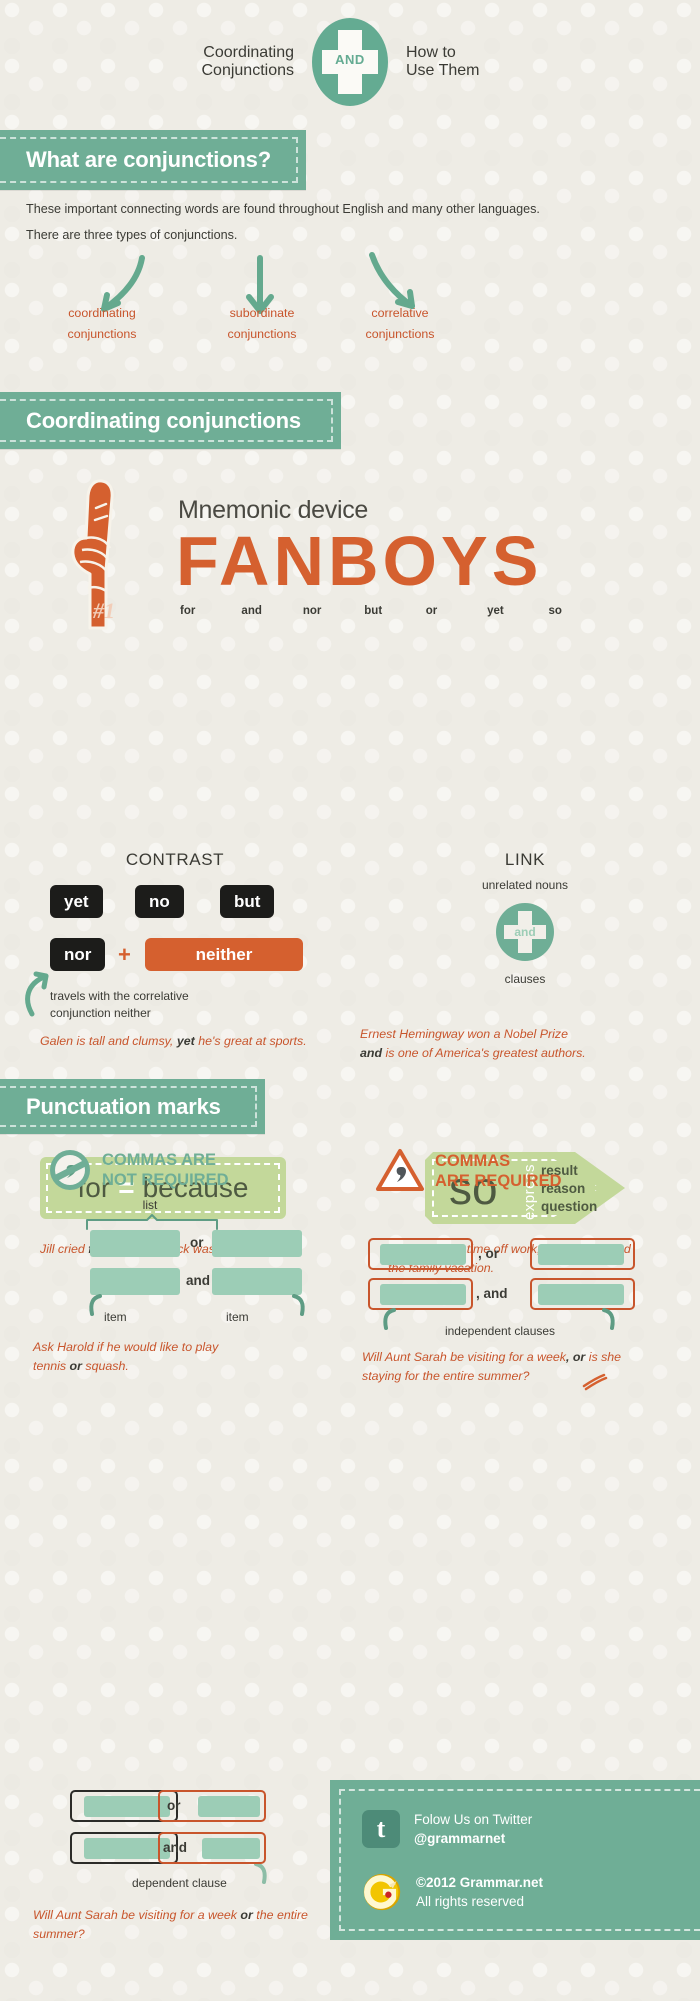 This screenshot has width=700, height=2001. I want to click on link-example-line2: is one of America's greatest authors., so click(485, 1053).